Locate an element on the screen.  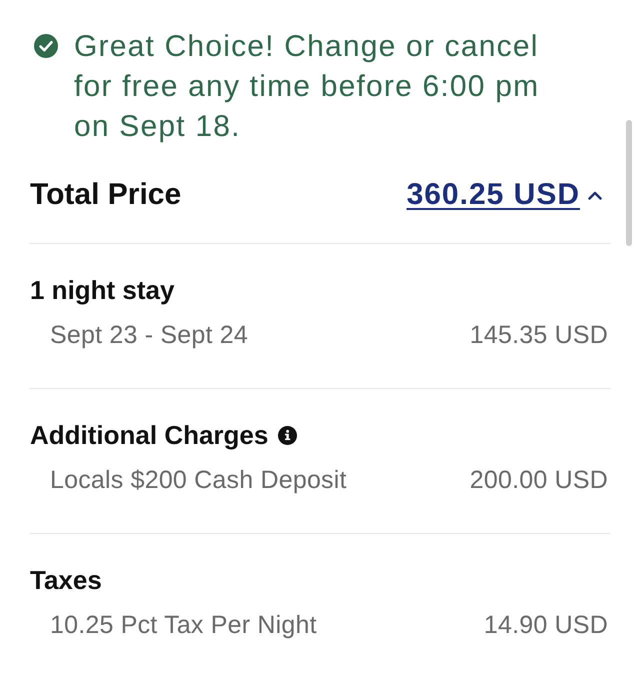
section-title: Additional Charges is located at coordinates (149, 435).